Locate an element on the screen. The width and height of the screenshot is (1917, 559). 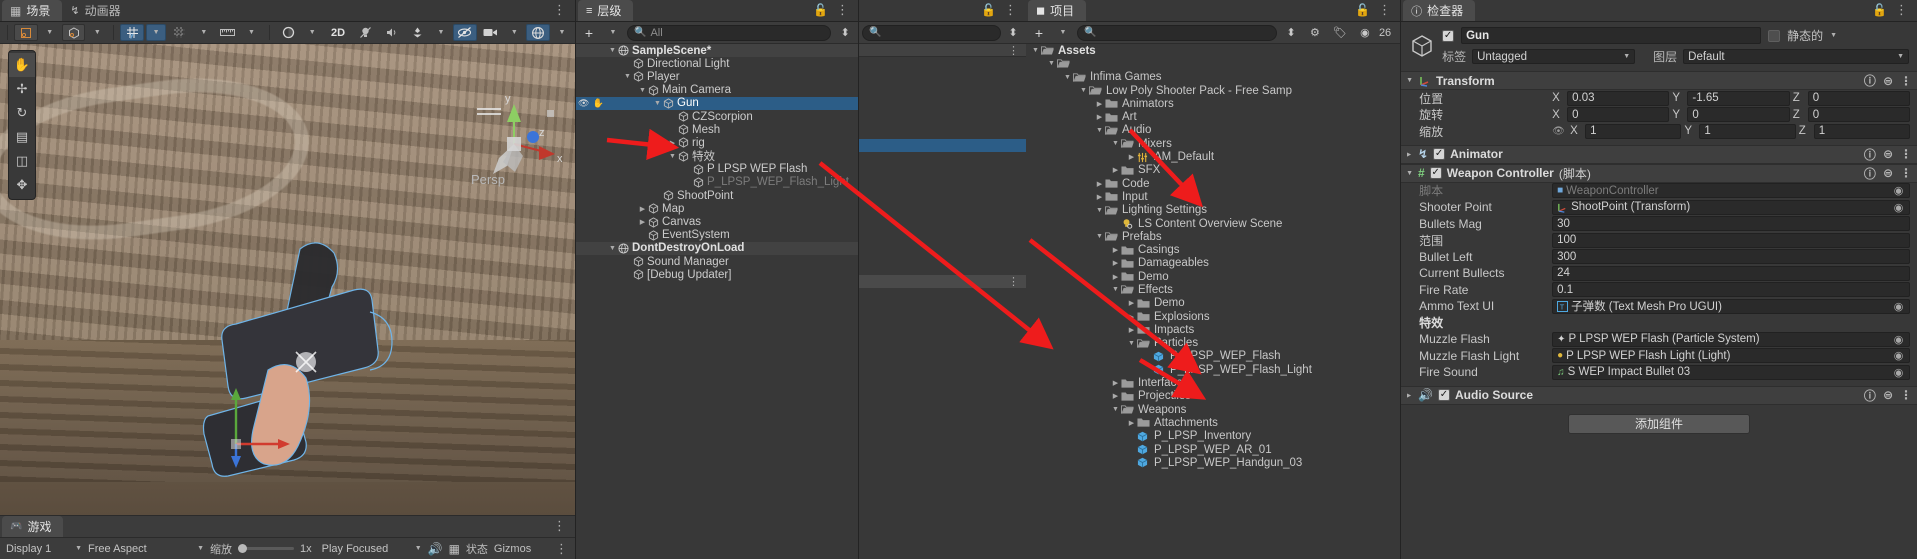
component-header-audio-source: ▼ 🔊 ✓ Audio Source ⓘ ⊜ ⋮ is located at coordinates (1659, 395).